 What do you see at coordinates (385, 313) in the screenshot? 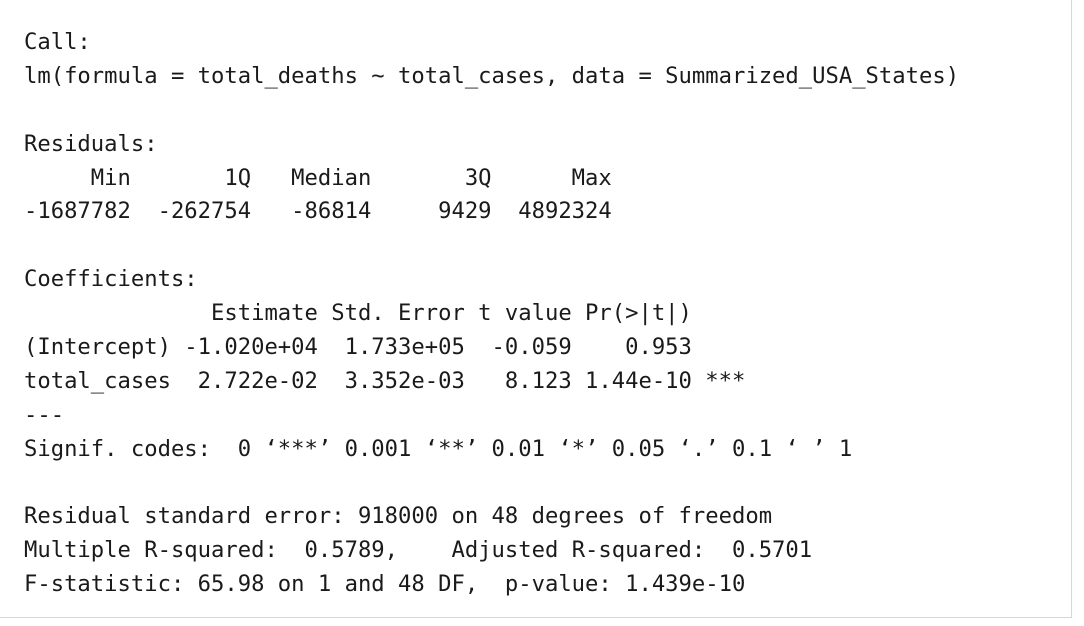
I see `coefficients-header: Estimate Std. Error t value Pr(>|t|)` at bounding box center [385, 313].